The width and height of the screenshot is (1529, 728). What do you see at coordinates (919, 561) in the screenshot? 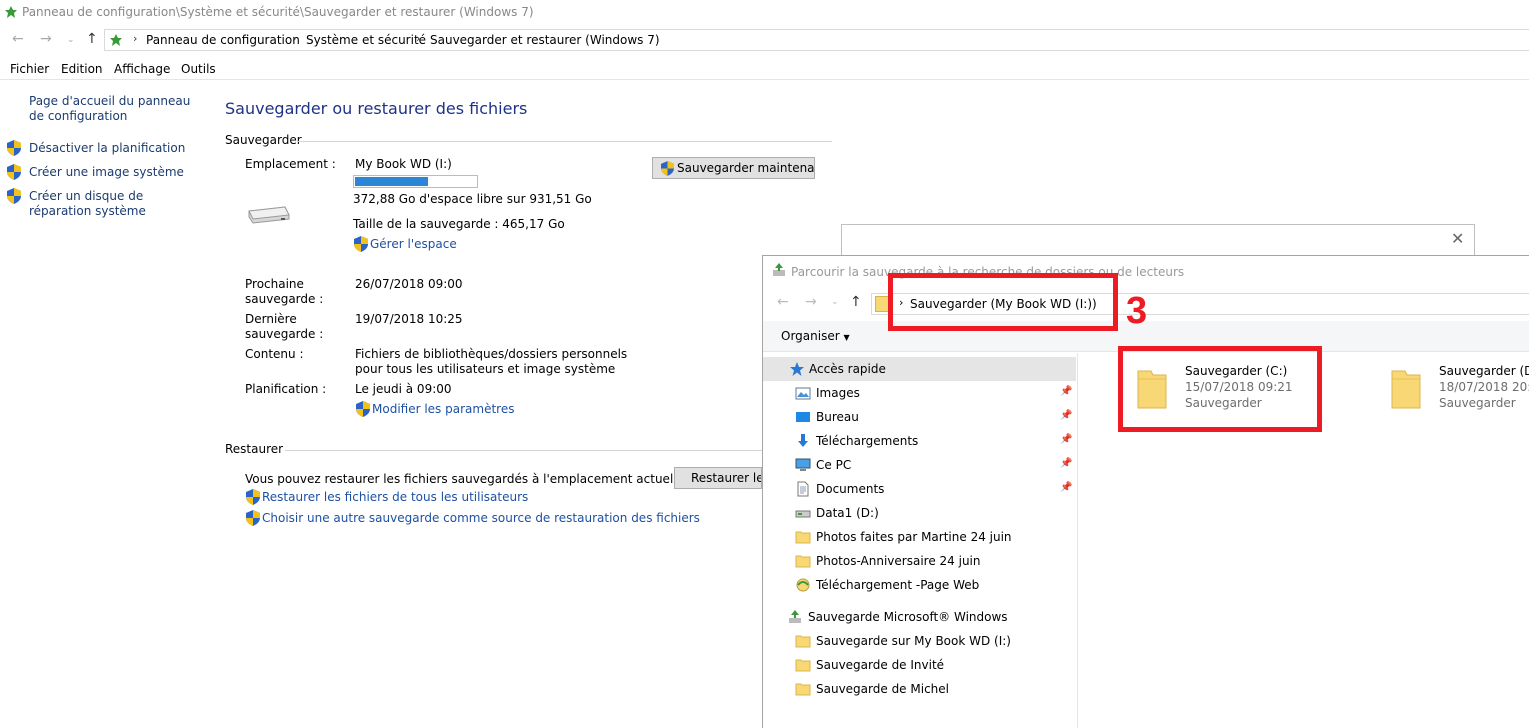
I see `nav-item-photos-anniversaire: Photos-Anniversaire 24 juin` at bounding box center [919, 561].